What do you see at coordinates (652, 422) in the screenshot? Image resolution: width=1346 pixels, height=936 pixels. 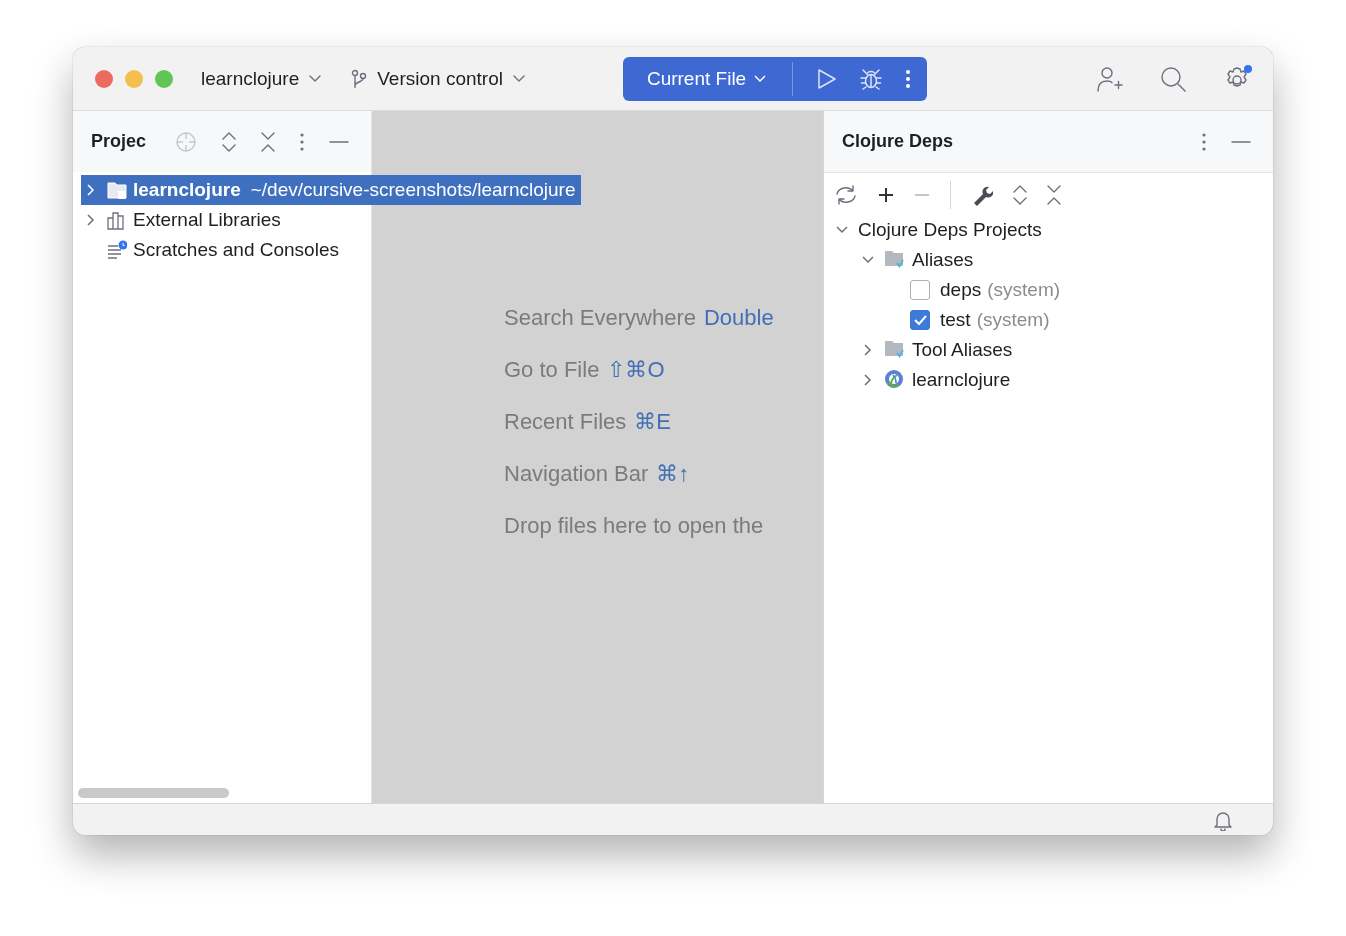 I see `shortcut-text: ⌘E` at bounding box center [652, 422].